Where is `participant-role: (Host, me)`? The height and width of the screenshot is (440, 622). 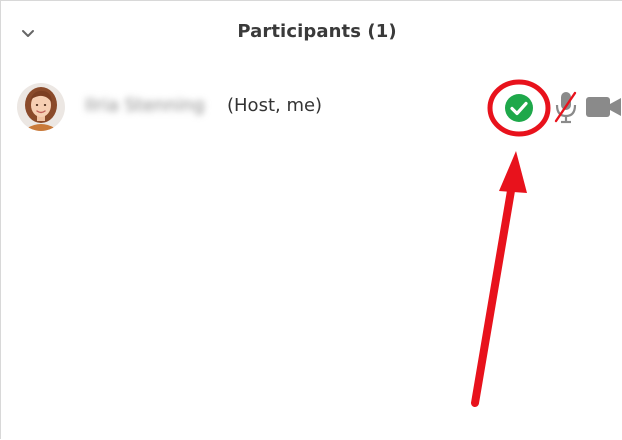
participant-role: (Host, me) is located at coordinates (275, 105).